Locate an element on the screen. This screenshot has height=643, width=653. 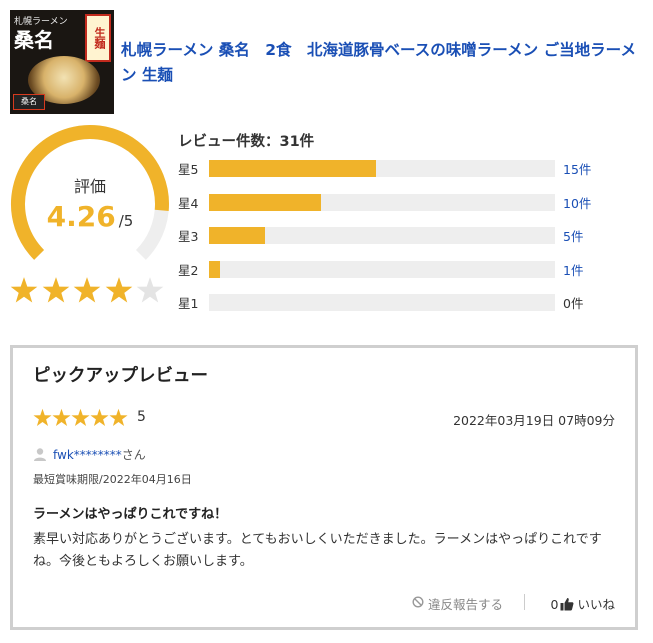
pickup-heading: ピックアップレビュー is located at coordinates (120, 376).